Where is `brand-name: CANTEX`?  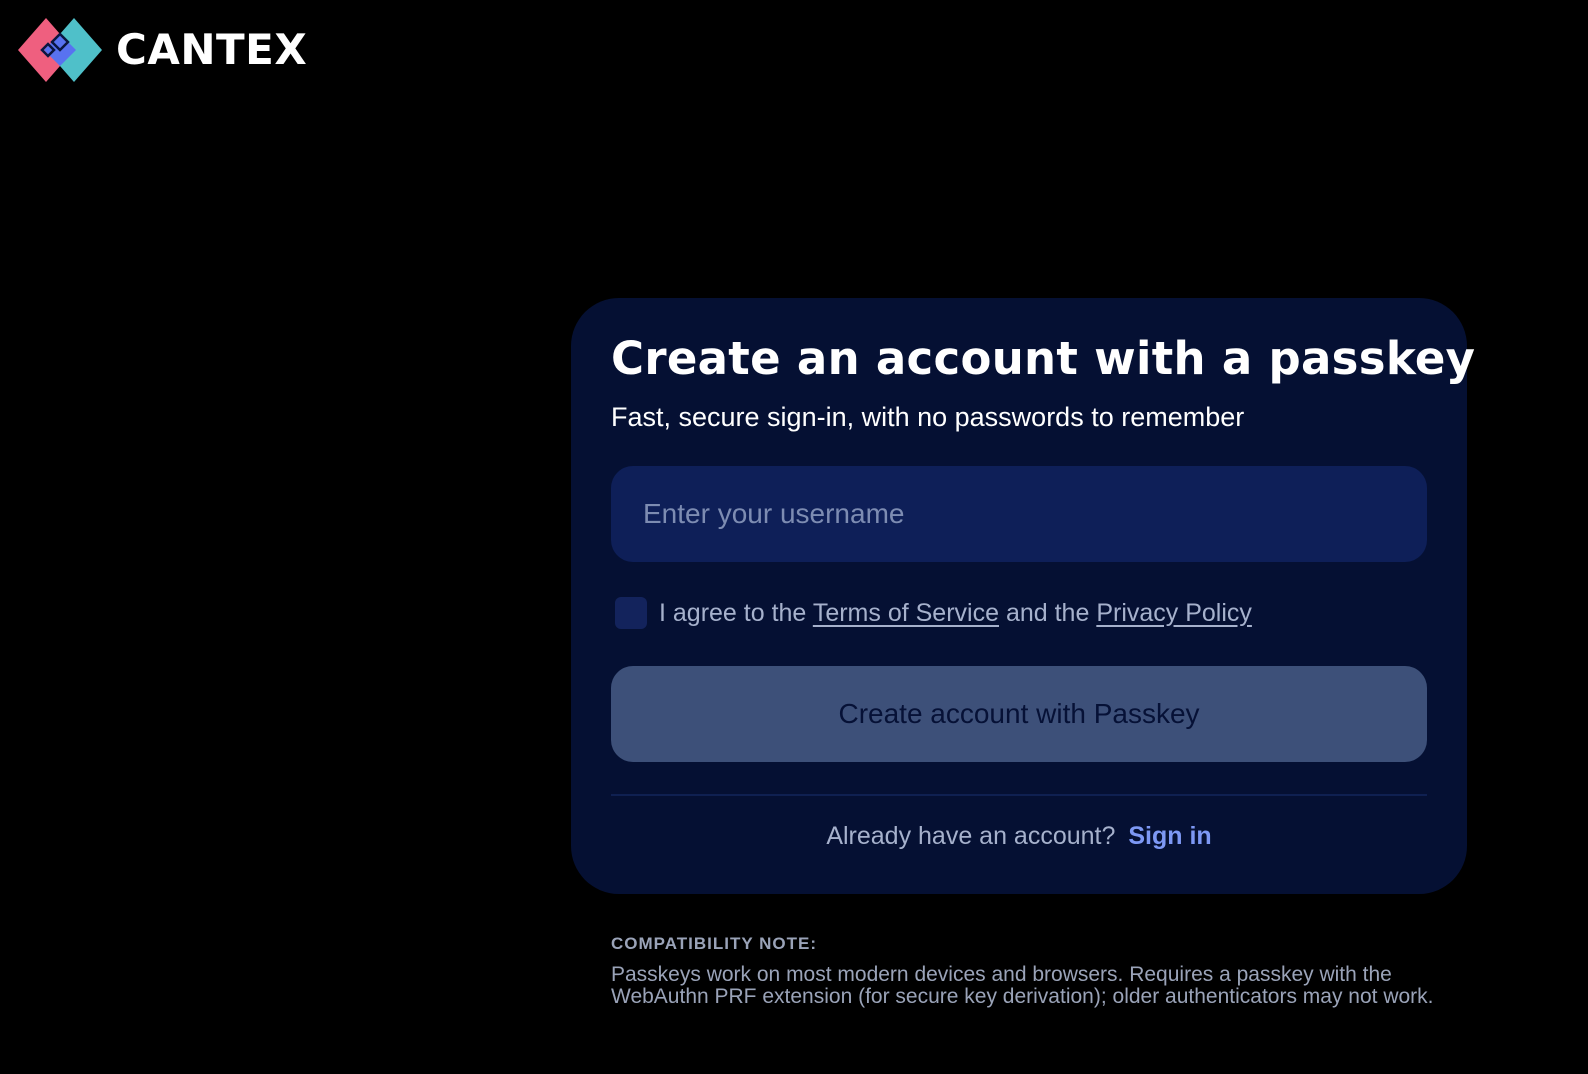
brand-name: CANTEX is located at coordinates (212, 49).